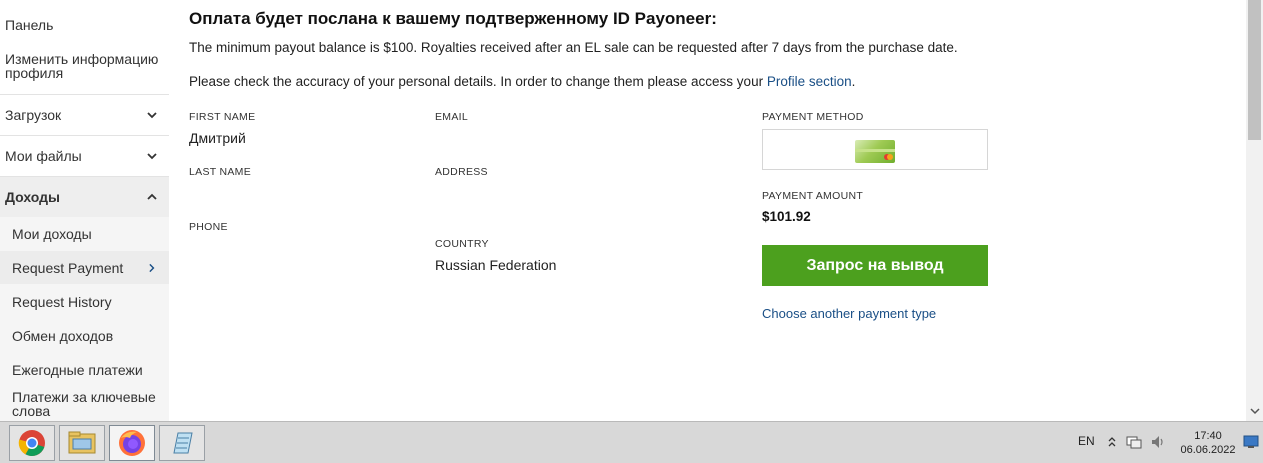 Image resolution: width=1263 pixels, height=463 pixels. What do you see at coordinates (77, 370) in the screenshot?
I see `sidebar-item-label: Ежегодные платежи` at bounding box center [77, 370].